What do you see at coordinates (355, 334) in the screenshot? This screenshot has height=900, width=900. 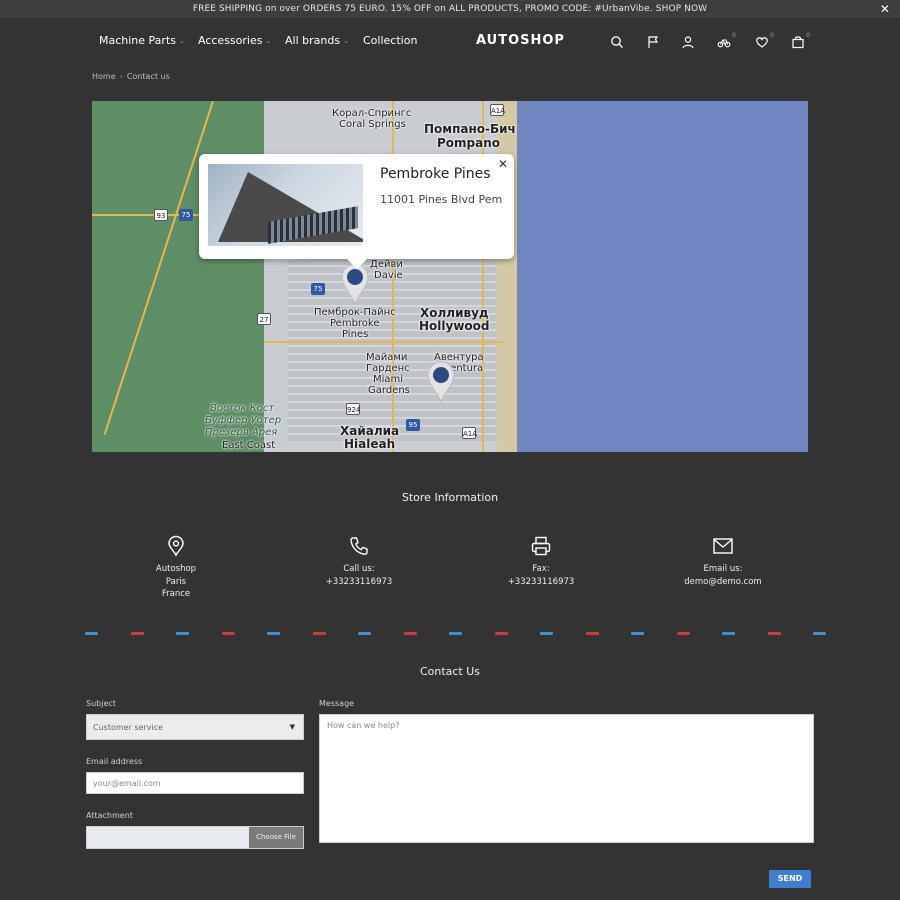 I see `map-label: Pines` at bounding box center [355, 334].